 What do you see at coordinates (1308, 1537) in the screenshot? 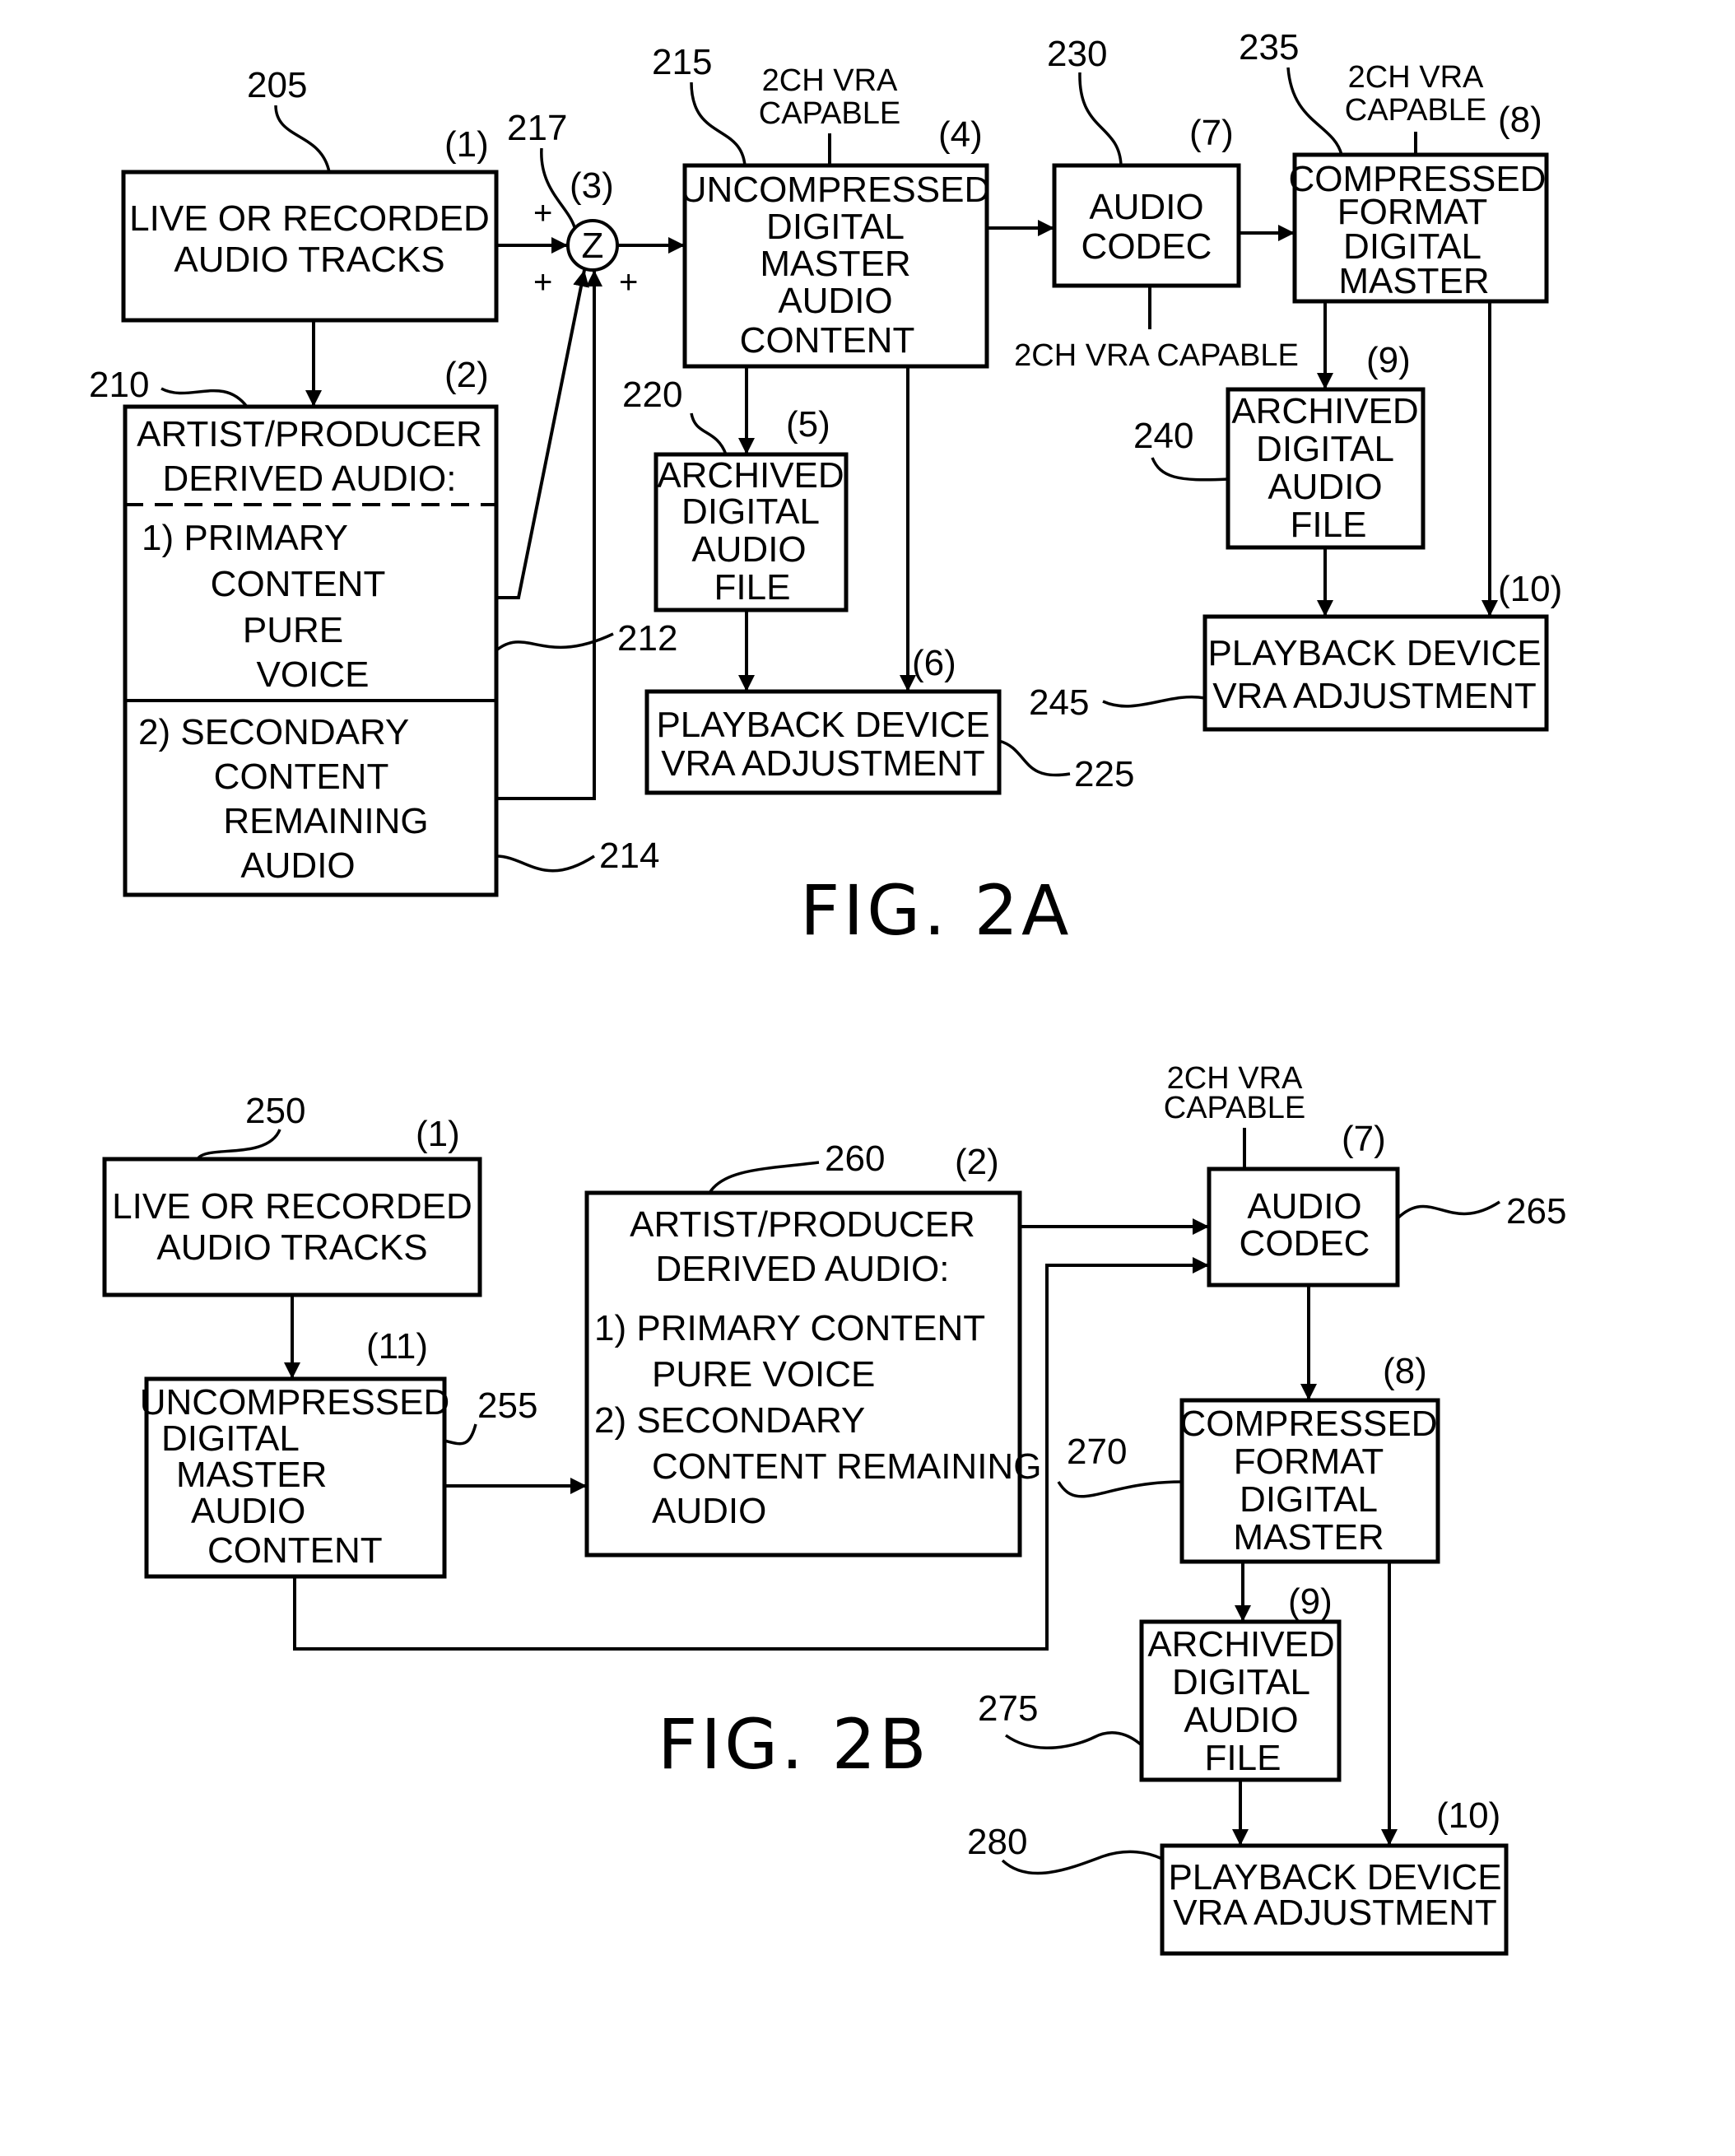
I see `box-text: MASTER` at bounding box center [1308, 1537].